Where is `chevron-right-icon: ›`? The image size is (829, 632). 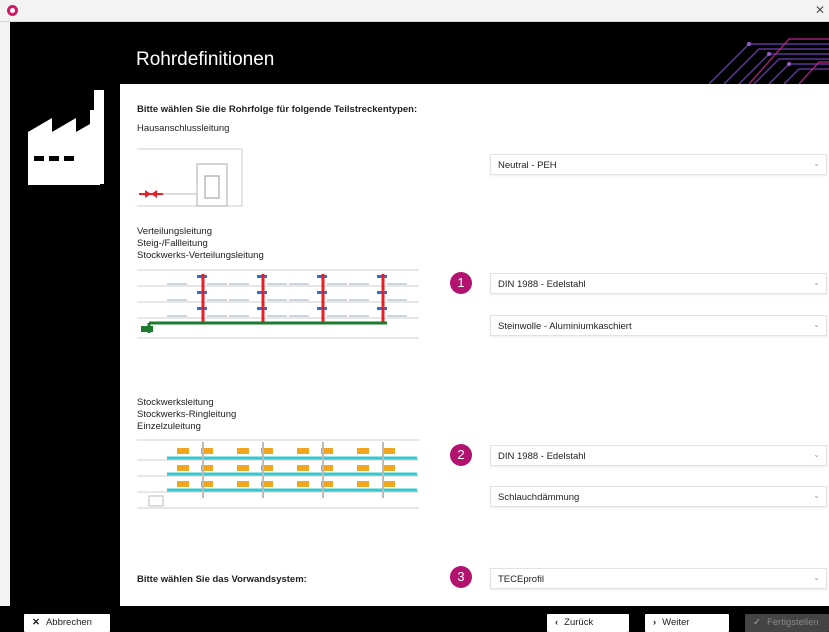 chevron-right-icon: › is located at coordinates (655, 622).